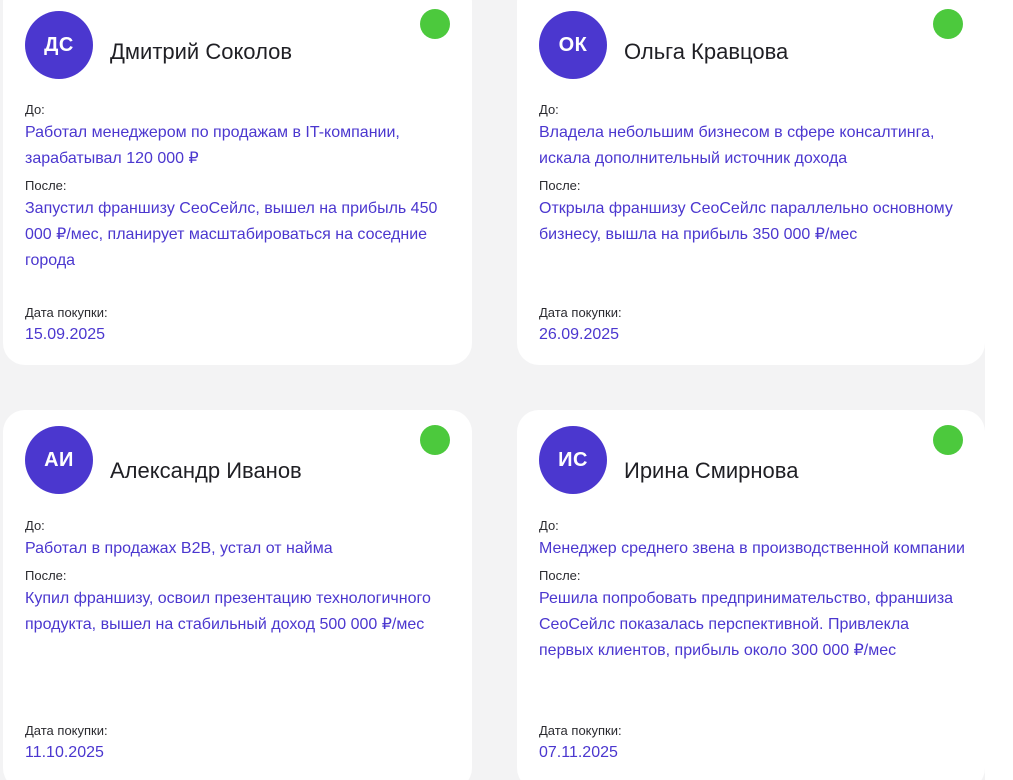  Describe the element at coordinates (65, 334) in the screenshot. I see `purchase-date: 15.09.2025` at that location.